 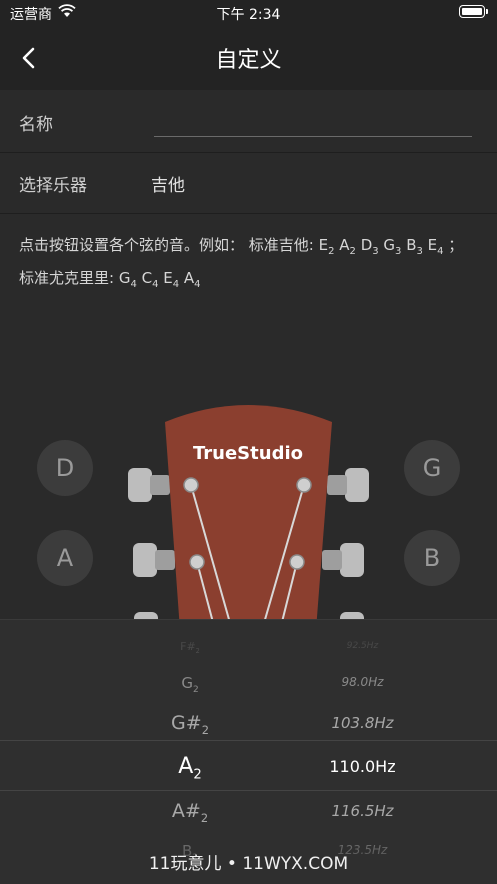 What do you see at coordinates (362, 766) in the screenshot?
I see `picker-frequency: 110.0Hz` at bounding box center [362, 766].